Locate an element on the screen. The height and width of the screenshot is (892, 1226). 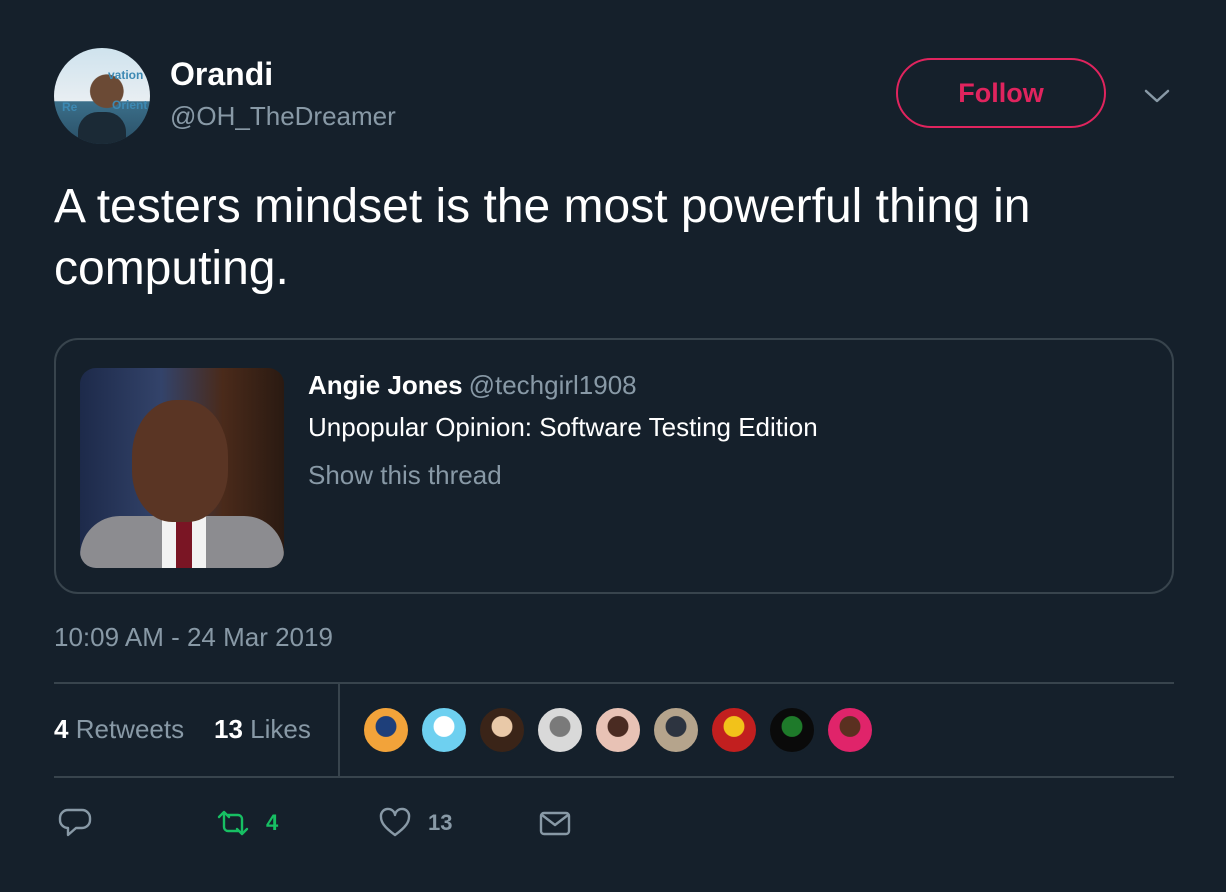
chevron-down-icon is located at coordinates (1157, 96).